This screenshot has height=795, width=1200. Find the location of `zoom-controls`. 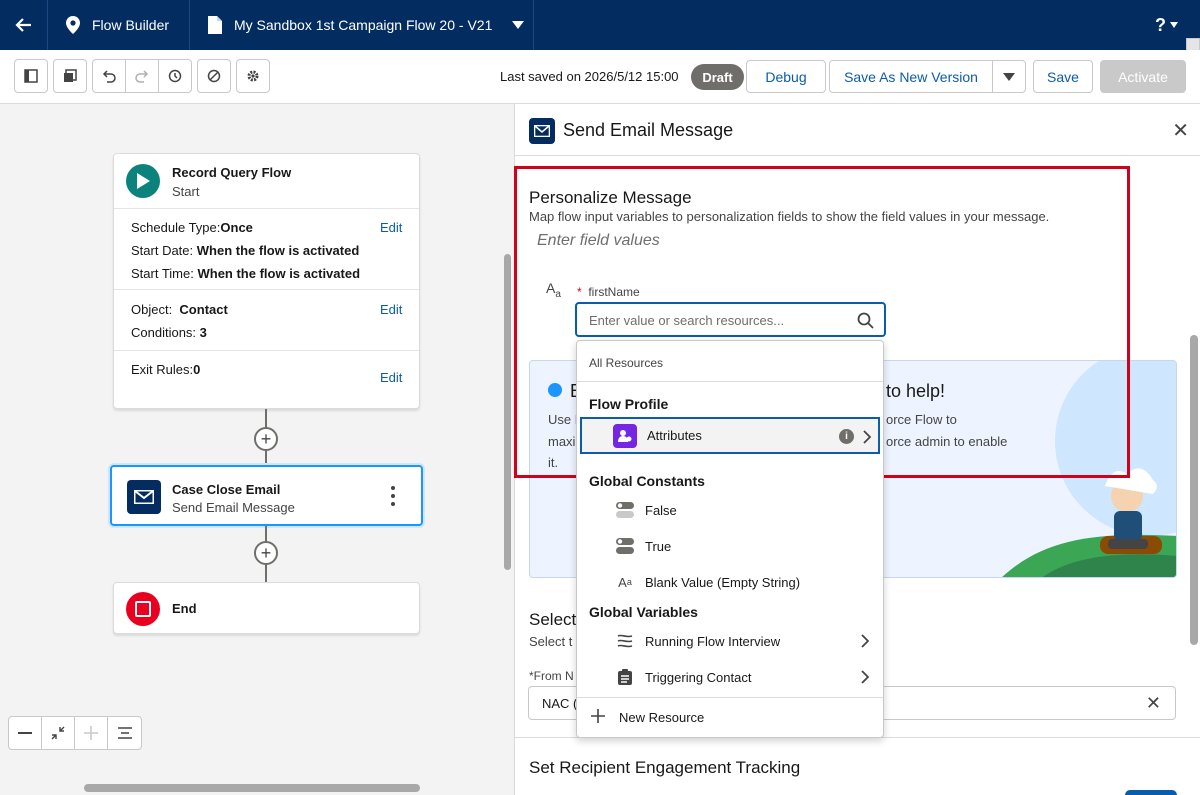

zoom-controls is located at coordinates (75, 733).